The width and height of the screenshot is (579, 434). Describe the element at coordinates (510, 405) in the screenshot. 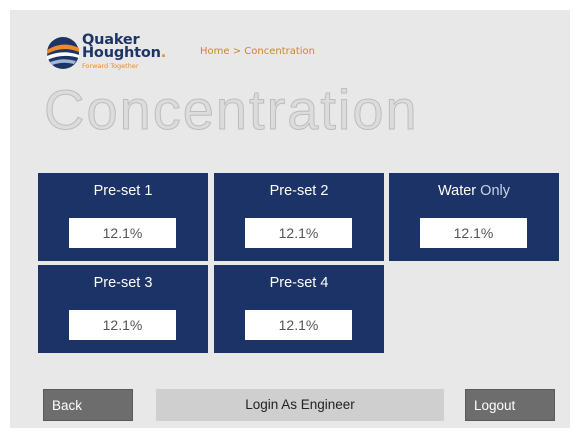

I see `logout-button: Logout` at that location.